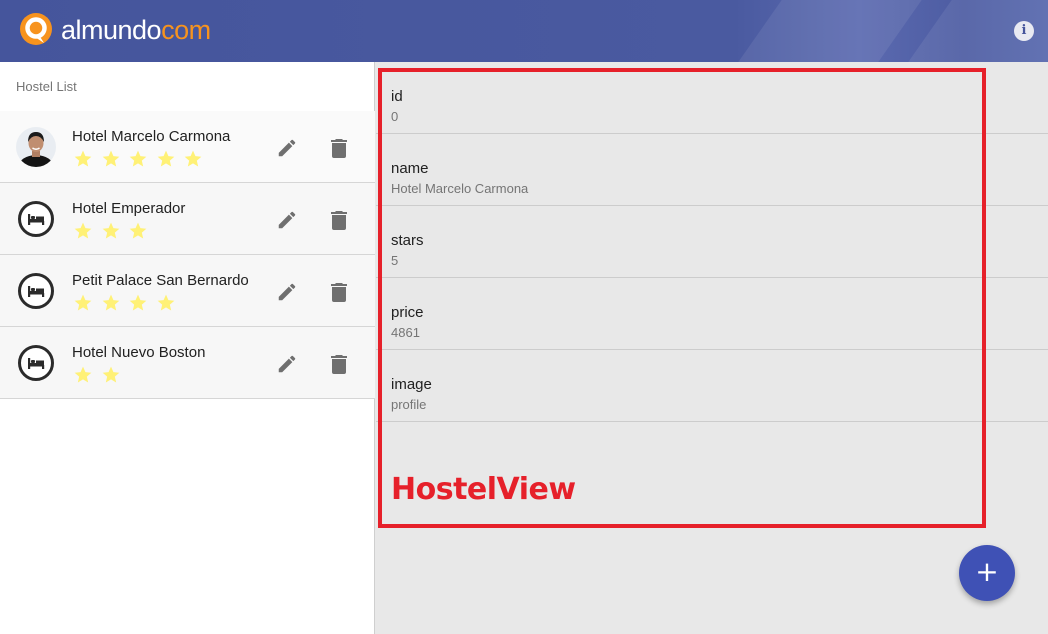 Image resolution: width=1048 pixels, height=634 pixels. Describe the element at coordinates (830, 31) in the screenshot. I see `header-decoration` at that location.